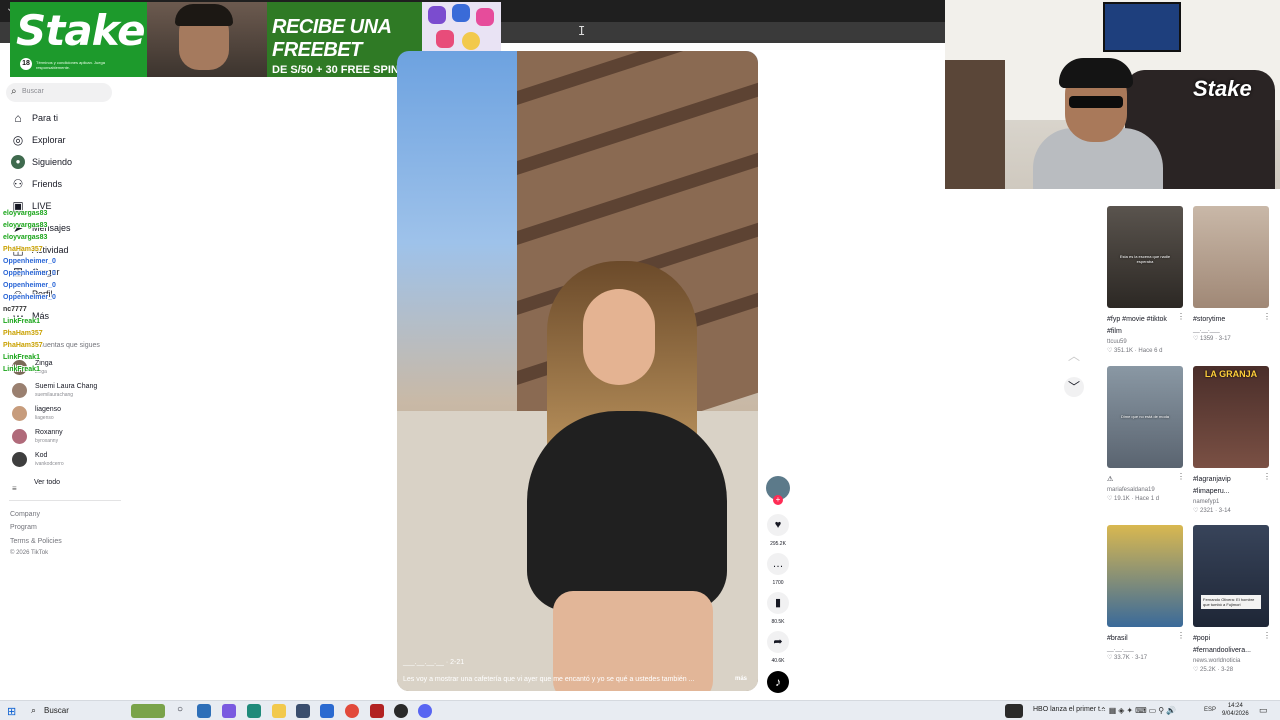 The width and height of the screenshot is (1280, 720). I want to click on video-description: #brasil, so click(1142, 639).